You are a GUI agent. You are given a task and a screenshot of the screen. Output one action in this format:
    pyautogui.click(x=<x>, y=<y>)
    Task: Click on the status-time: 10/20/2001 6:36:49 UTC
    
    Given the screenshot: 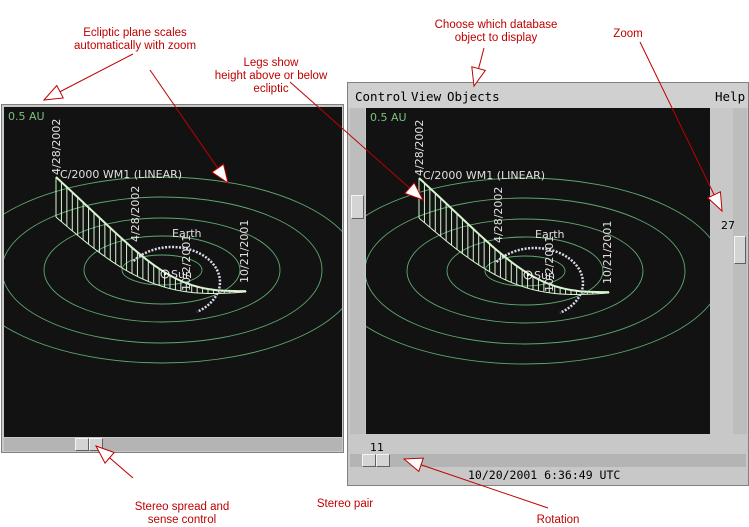 What is the action you would take?
    pyautogui.click(x=544, y=475)
    